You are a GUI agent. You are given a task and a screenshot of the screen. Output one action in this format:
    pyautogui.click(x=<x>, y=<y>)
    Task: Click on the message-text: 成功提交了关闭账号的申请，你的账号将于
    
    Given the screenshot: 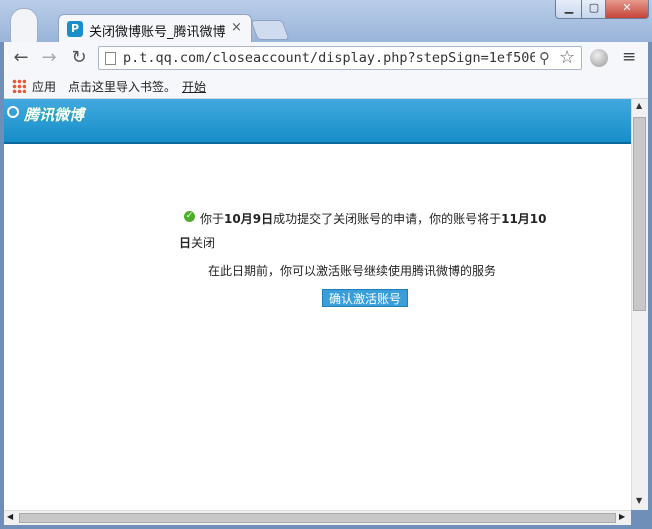 What is the action you would take?
    pyautogui.click(x=387, y=219)
    